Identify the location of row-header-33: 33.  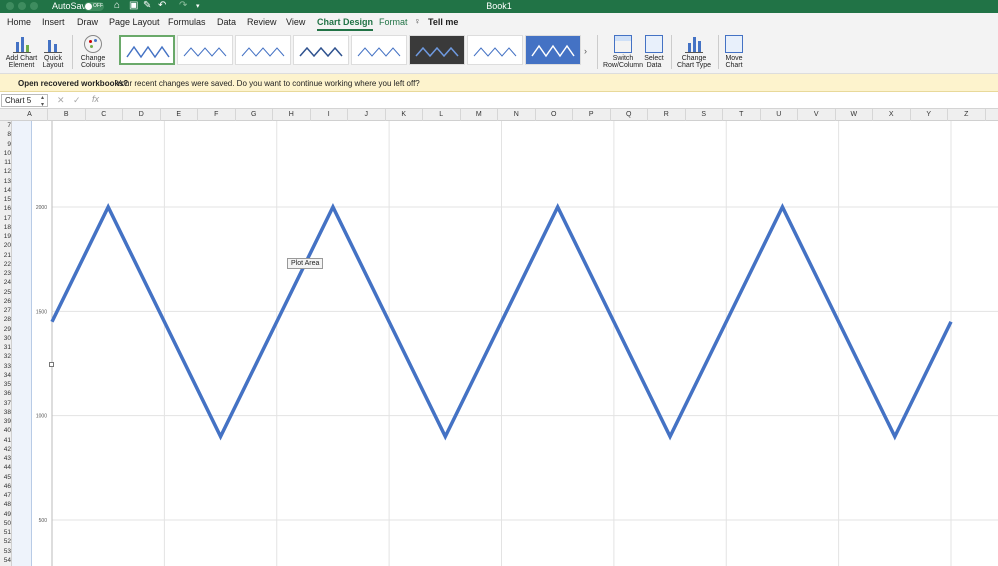
(6, 366).